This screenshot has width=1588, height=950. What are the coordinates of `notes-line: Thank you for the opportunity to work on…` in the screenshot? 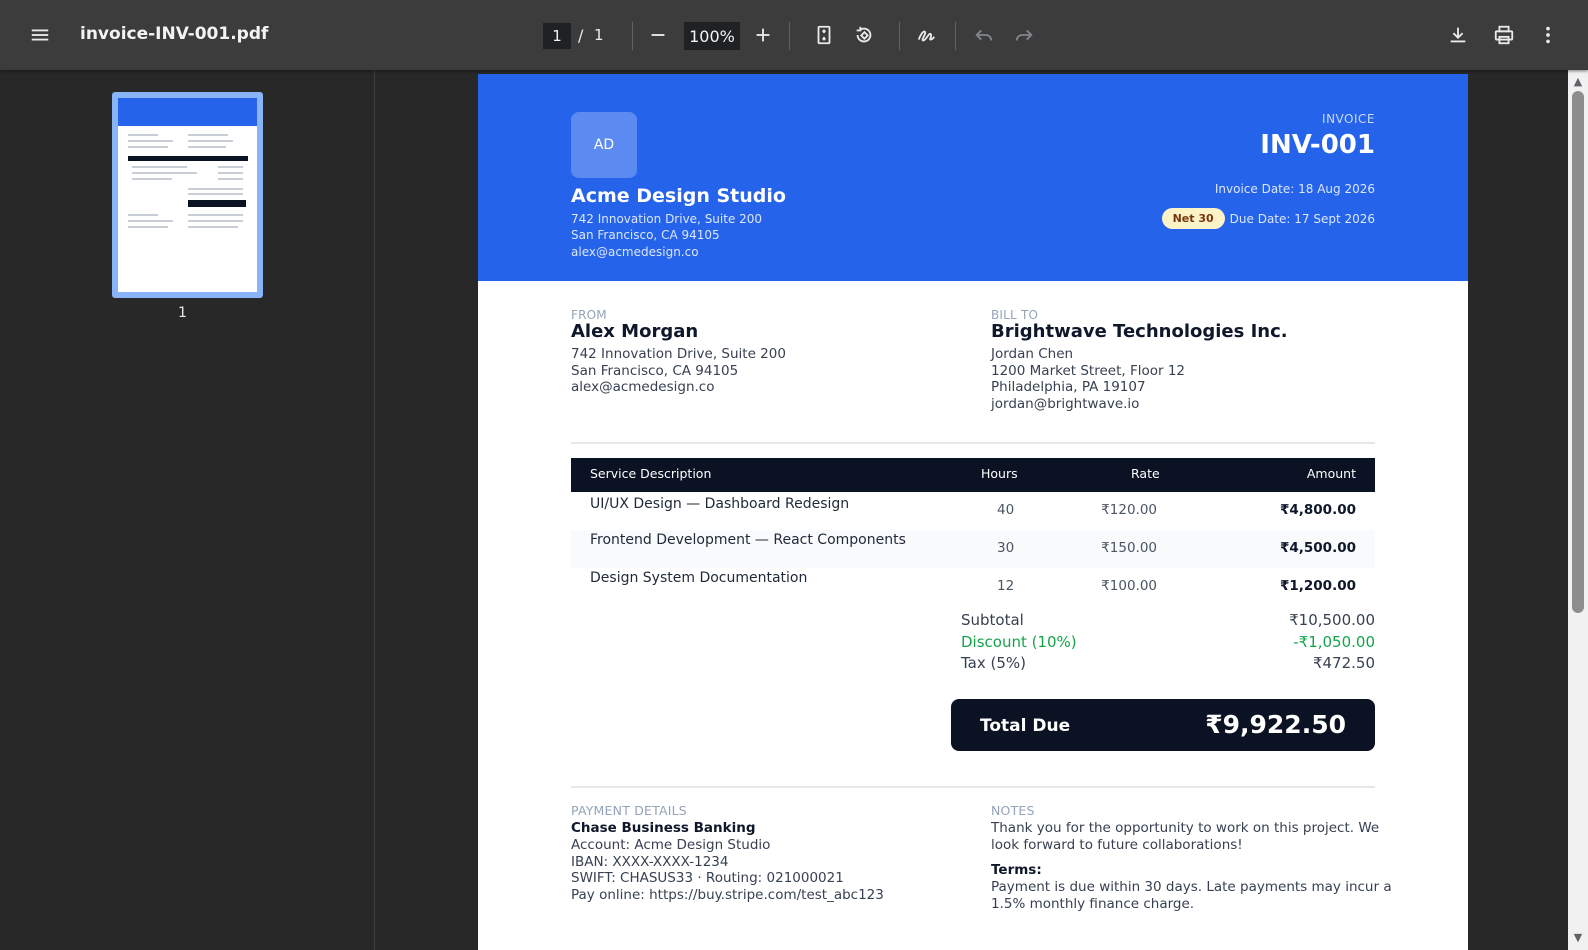 It's located at (1185, 828).